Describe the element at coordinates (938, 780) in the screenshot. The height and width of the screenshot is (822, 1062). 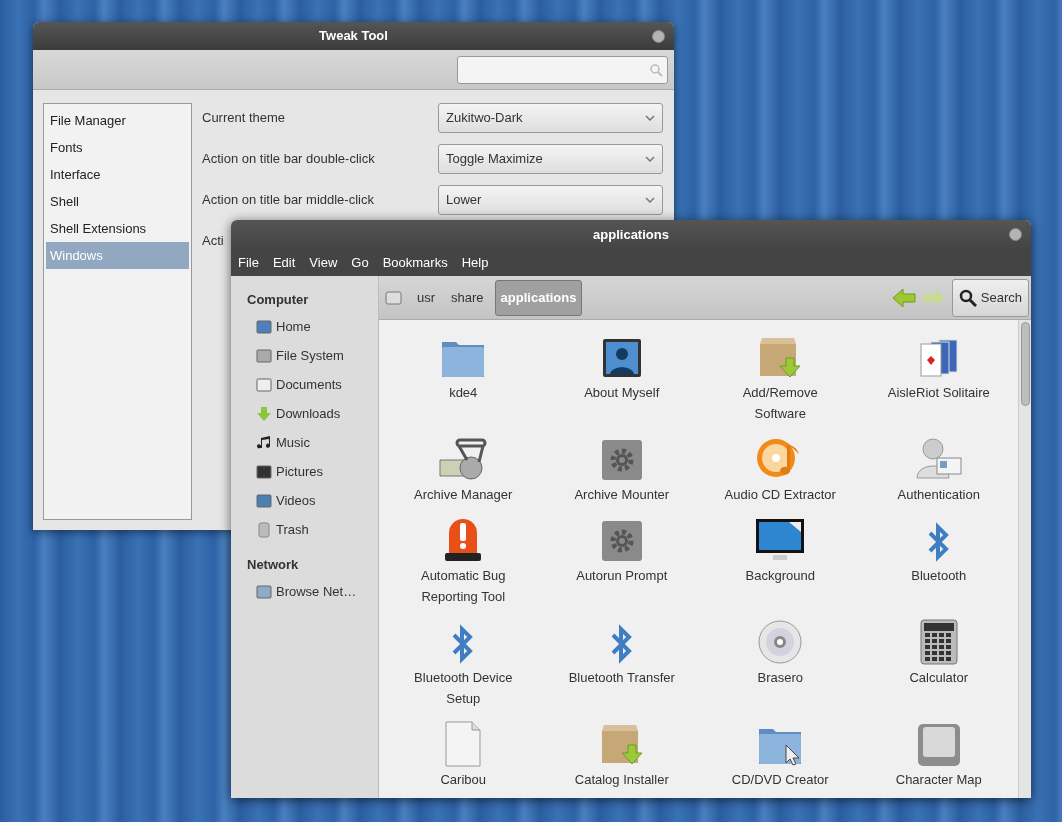
I see `app-label: Character Map` at that location.